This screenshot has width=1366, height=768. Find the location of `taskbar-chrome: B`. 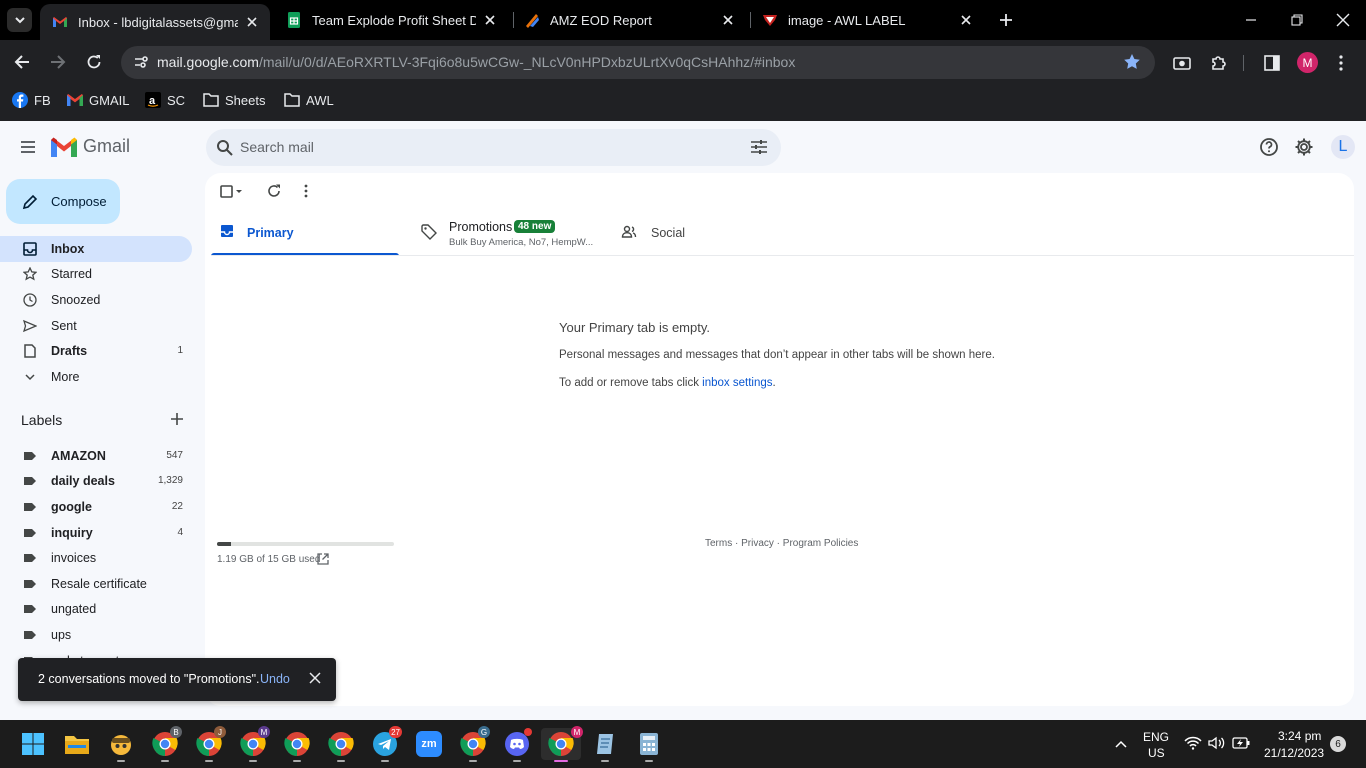

taskbar-chrome: B is located at coordinates (166, 744).